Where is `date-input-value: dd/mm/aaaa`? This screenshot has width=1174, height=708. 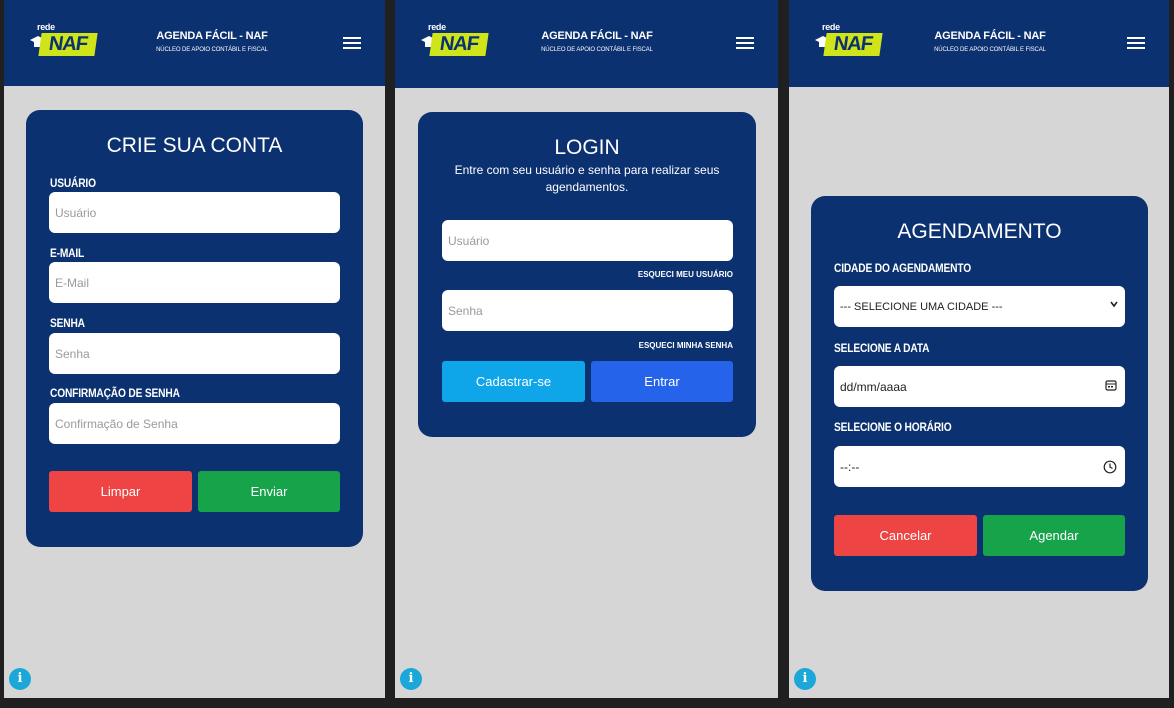 date-input-value: dd/mm/aaaa is located at coordinates (873, 386).